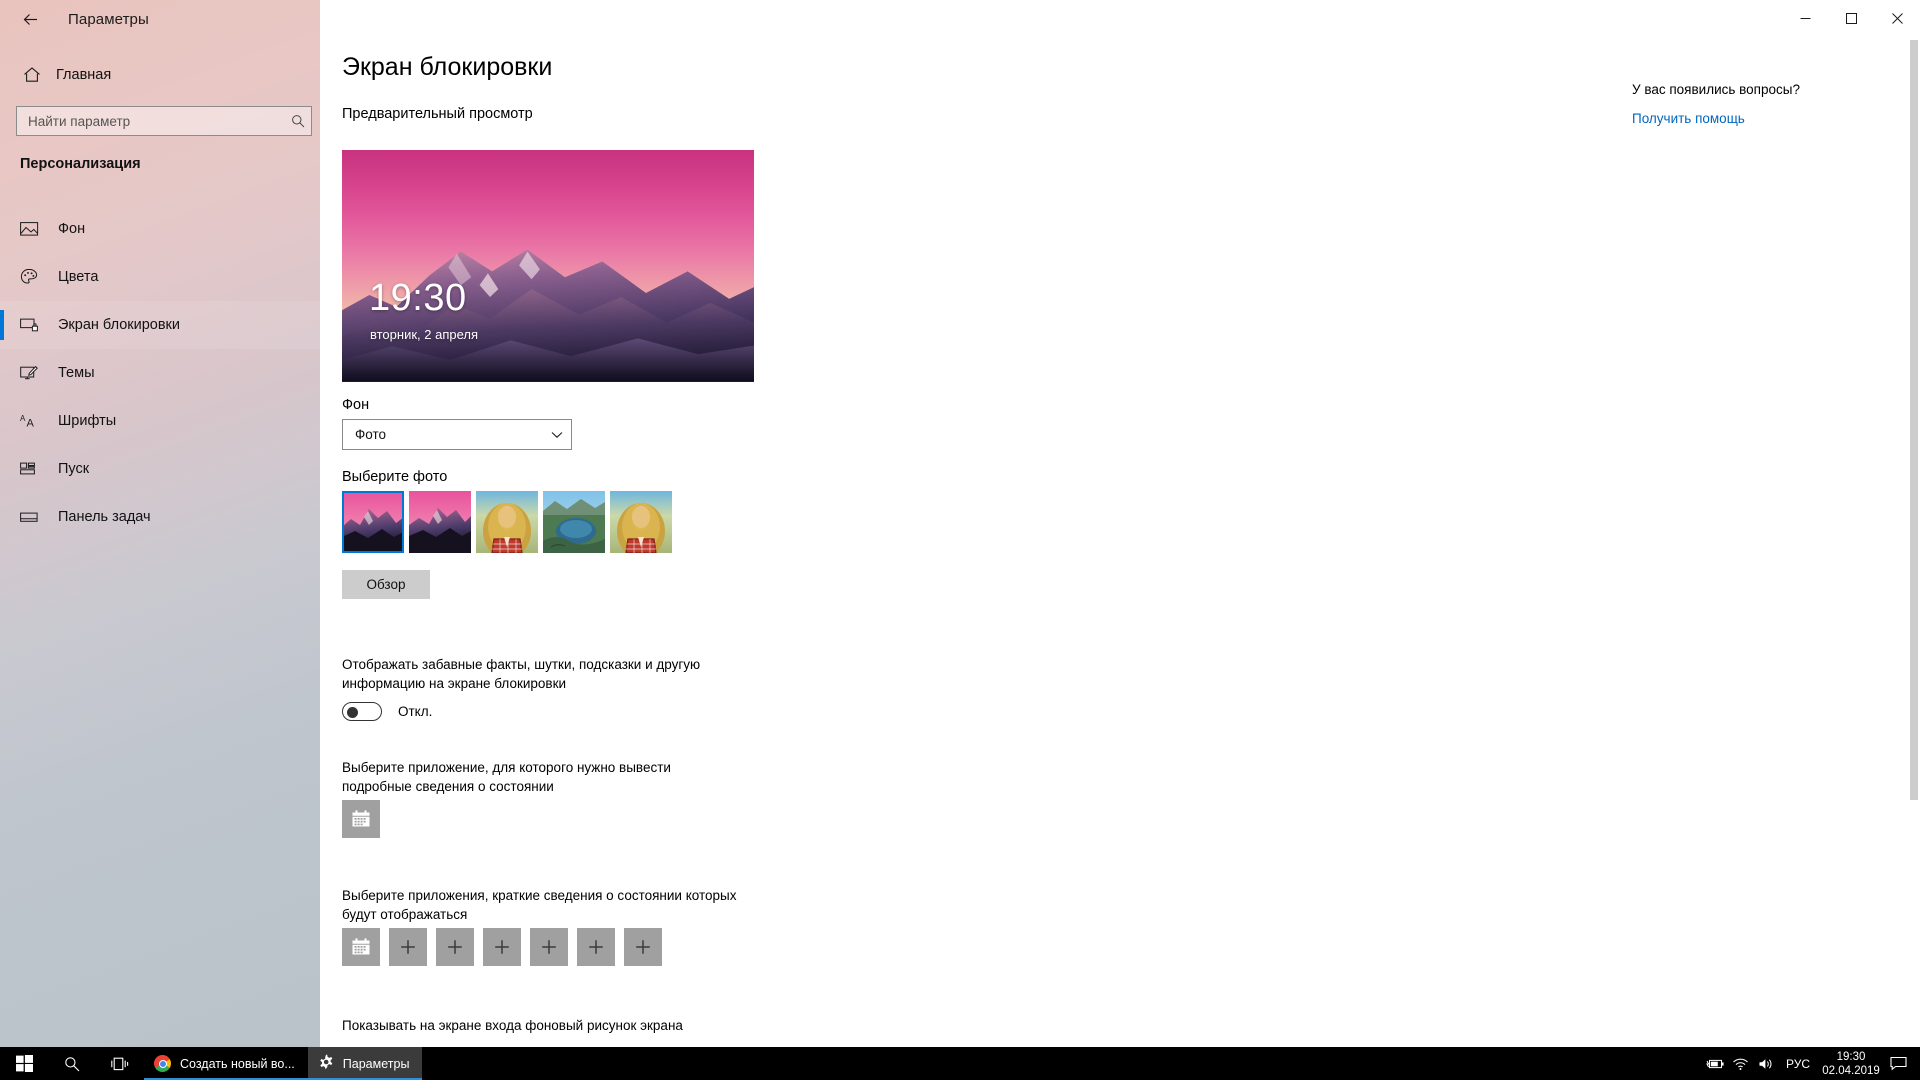  What do you see at coordinates (72, 229) in the screenshot?
I see `sidebar-item-label: Фон` at bounding box center [72, 229].